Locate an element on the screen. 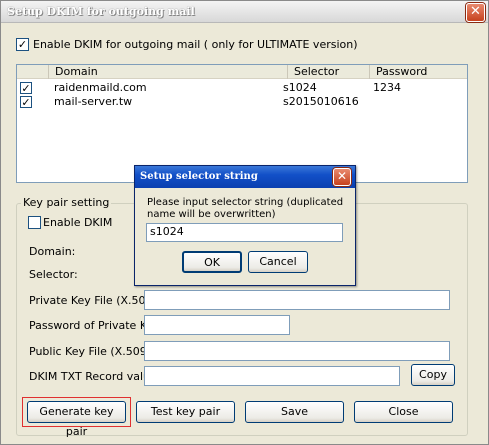 Image resolution: width=489 pixels, height=445 pixels. selector-input: s1024 is located at coordinates (244, 232).